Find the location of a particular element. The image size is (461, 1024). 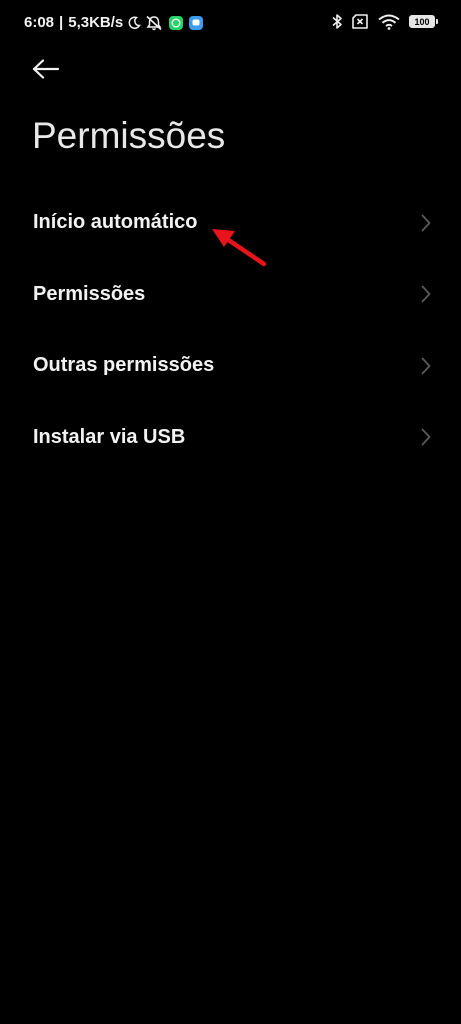

red-arrow-icon is located at coordinates (239, 248).